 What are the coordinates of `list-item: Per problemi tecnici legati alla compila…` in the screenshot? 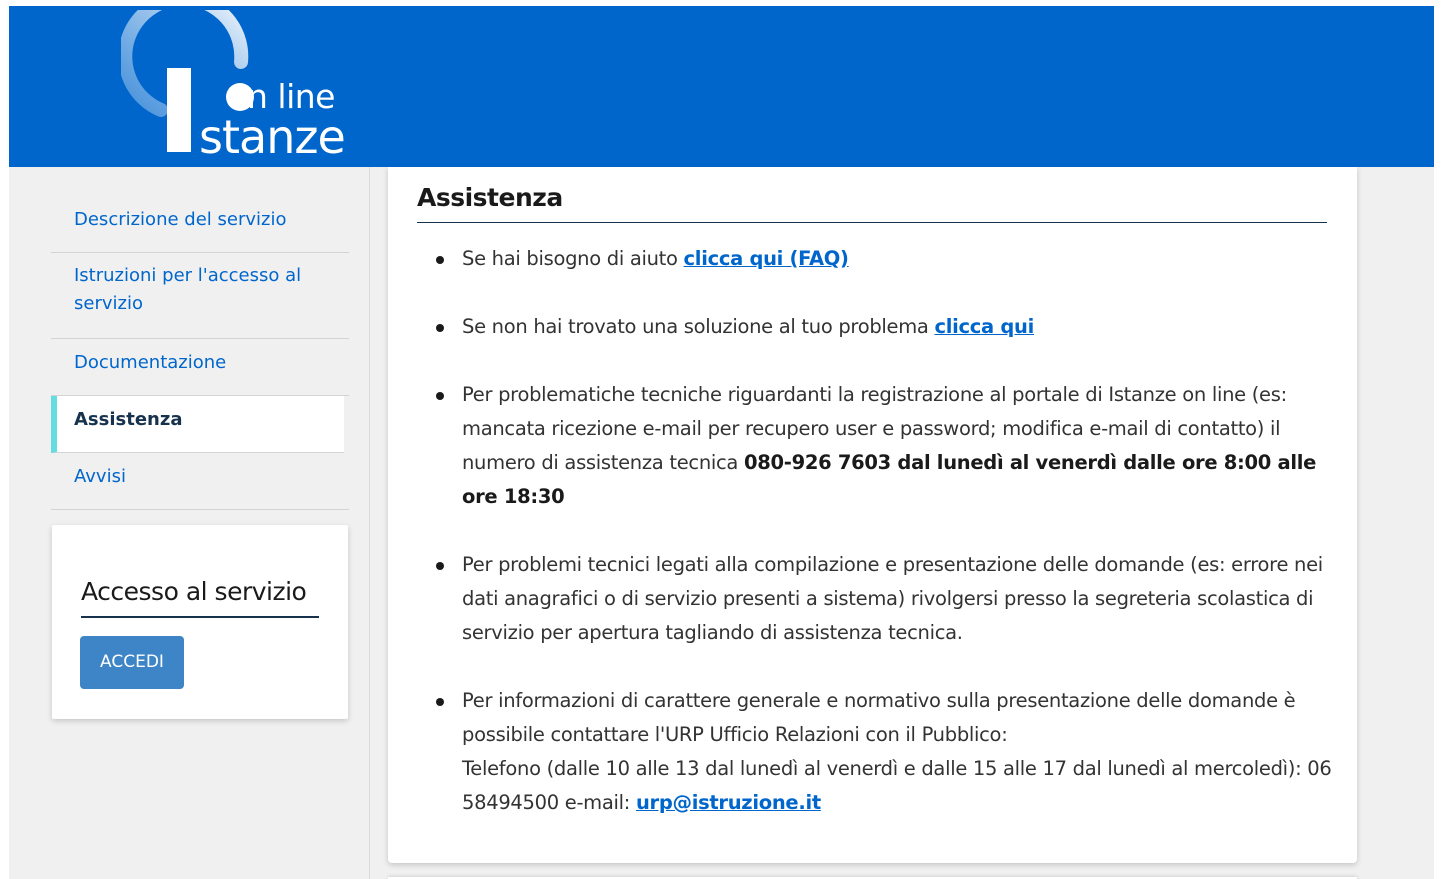 It's located at (883, 599).